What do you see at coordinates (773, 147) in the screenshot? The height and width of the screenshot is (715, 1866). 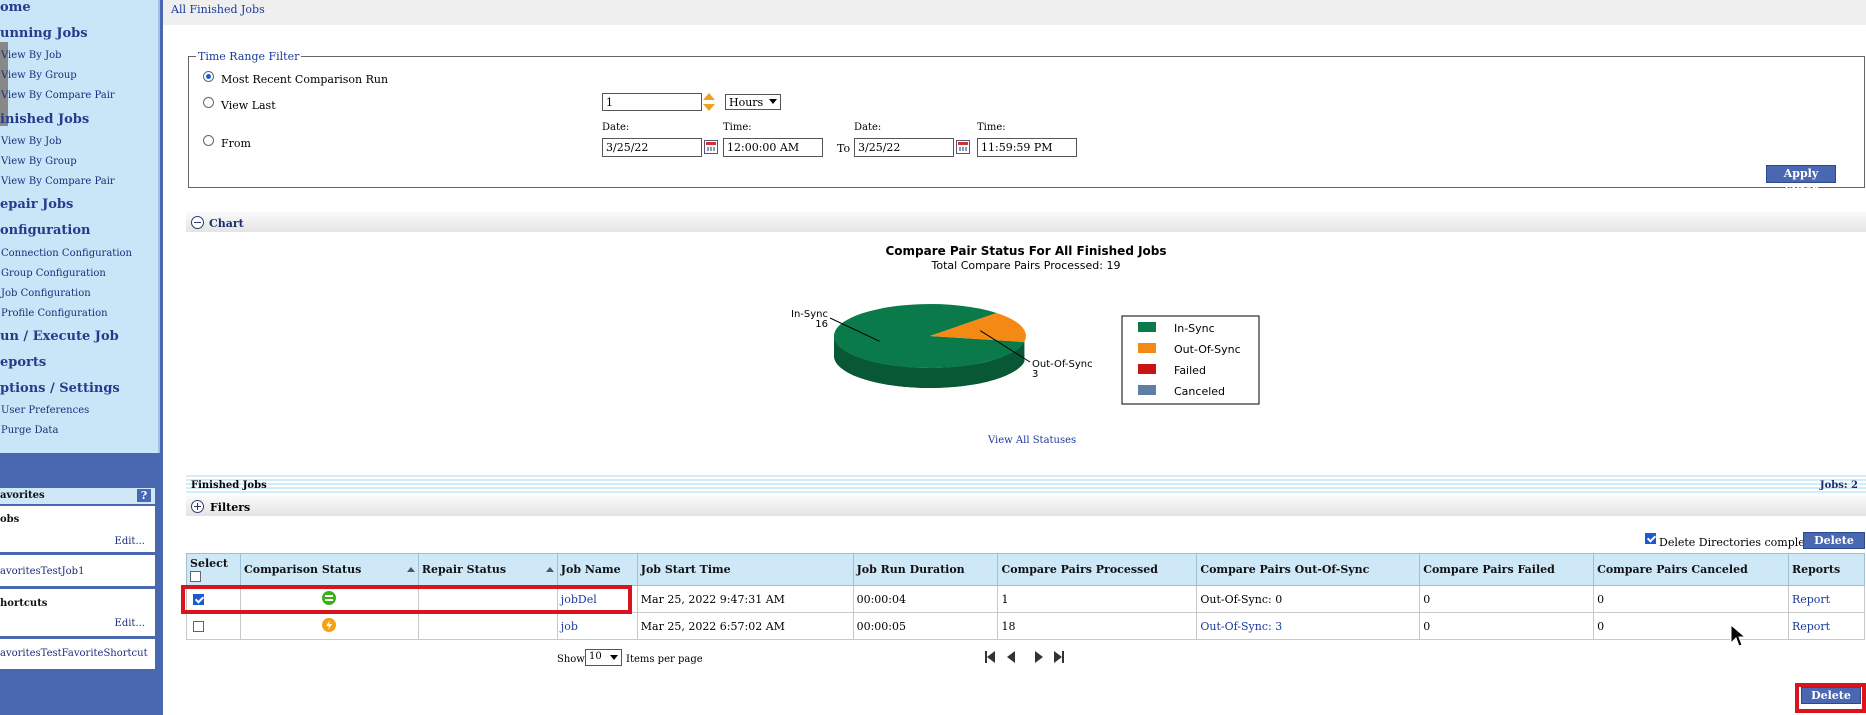 I see `from-time-input: 12:00:00 AM` at bounding box center [773, 147].